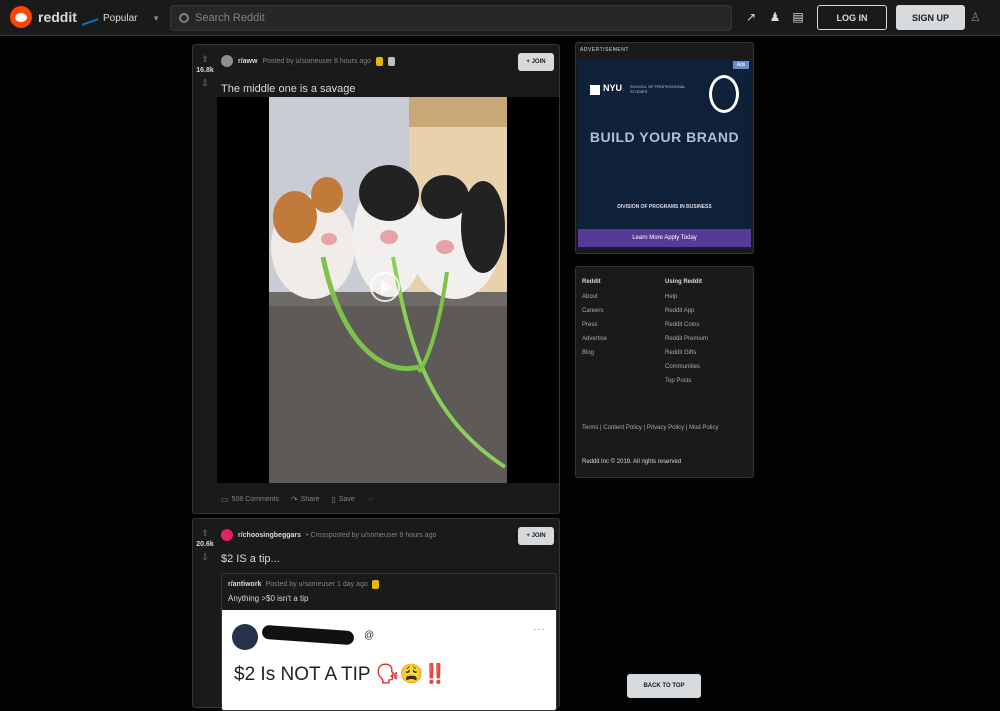 This screenshot has width=1000, height=711. I want to click on subreddit-link: r/choosingbeggars, so click(269, 535).